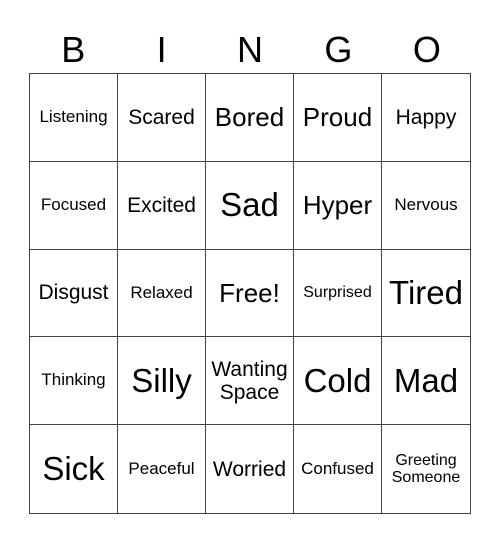  What do you see at coordinates (162, 205) in the screenshot?
I see `bingo-cell: Excited` at bounding box center [162, 205].